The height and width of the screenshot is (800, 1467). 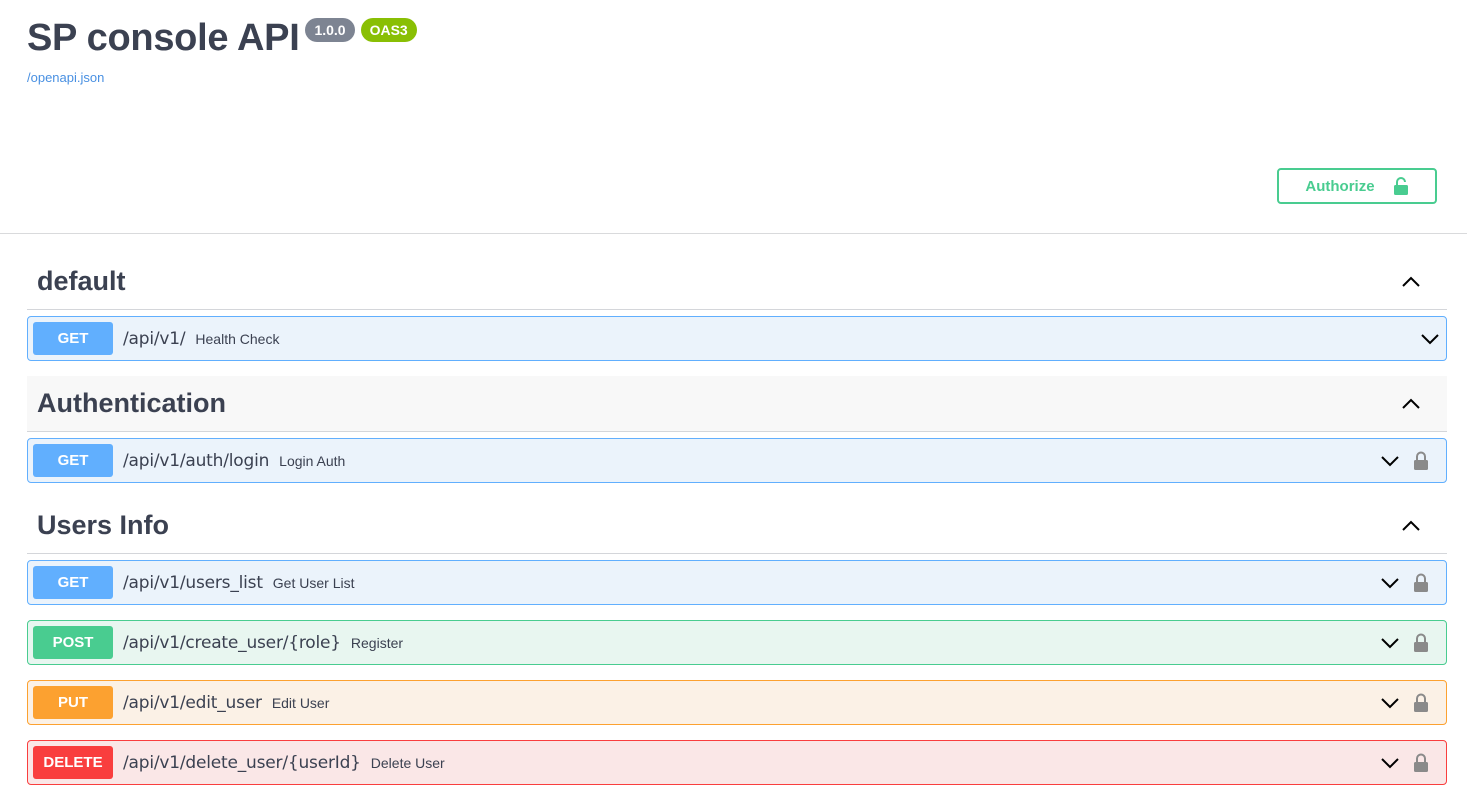 I want to click on oas-badge: OAS3, so click(x=388, y=30).